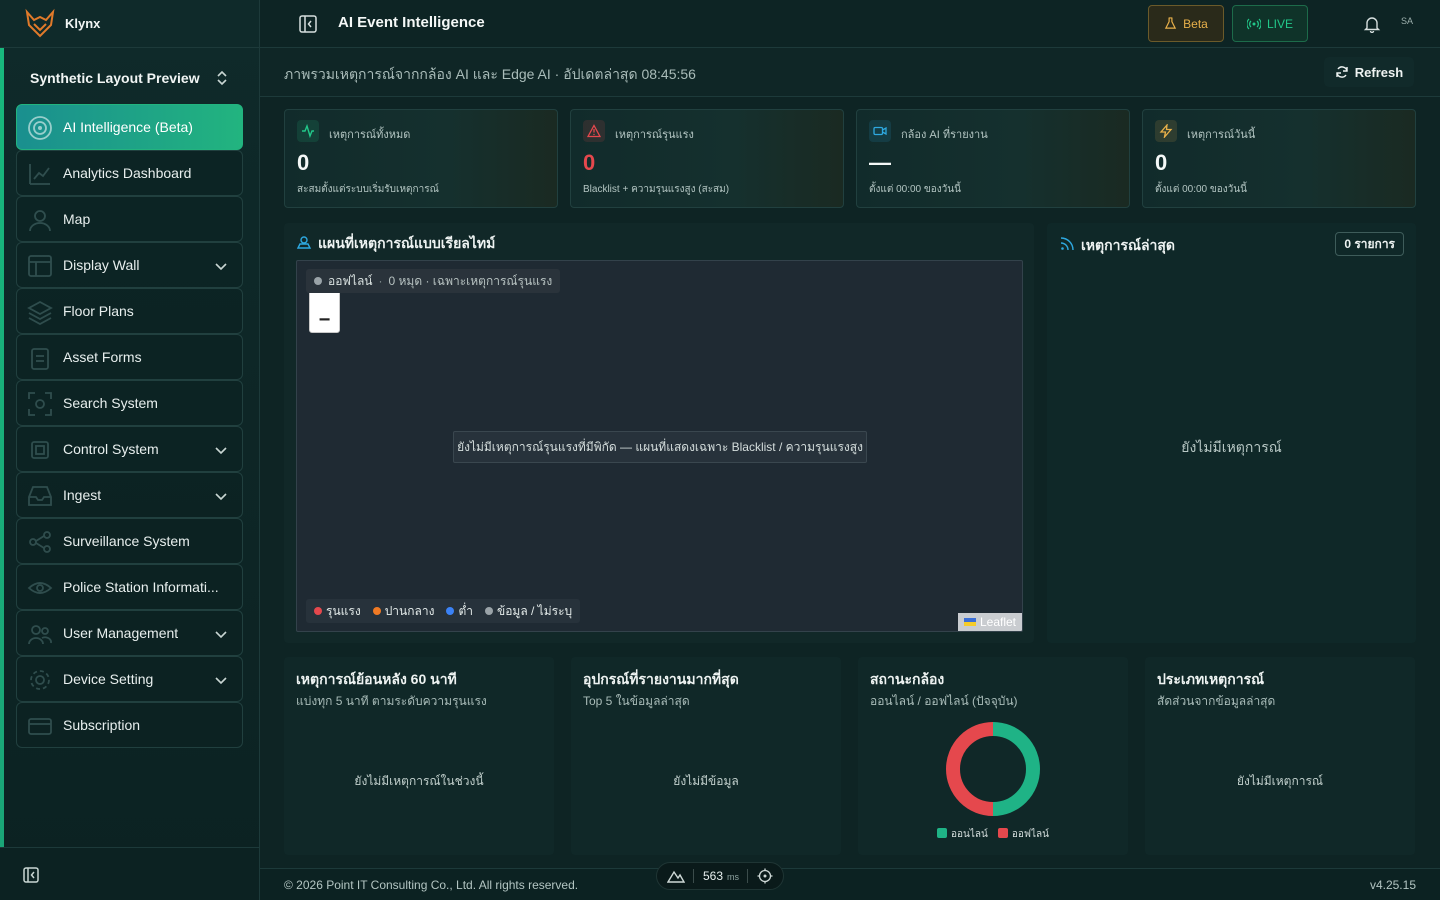  What do you see at coordinates (465, 610) in the screenshot?
I see `legend-label: ต่ำ` at bounding box center [465, 610].